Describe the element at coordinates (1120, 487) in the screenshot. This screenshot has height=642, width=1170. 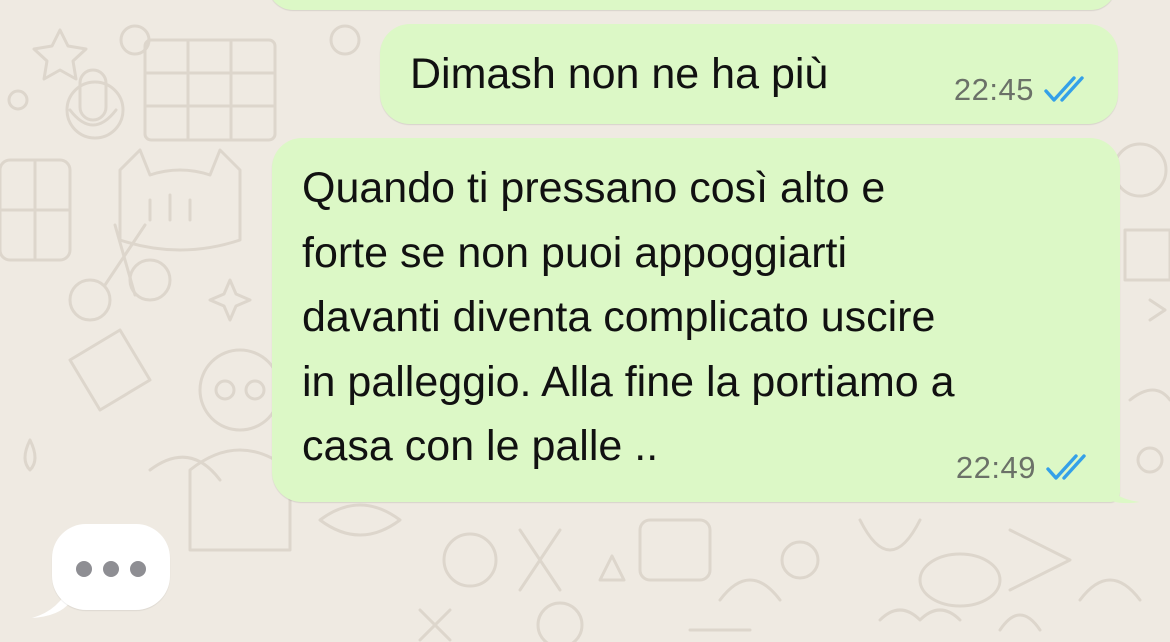
I see `bubble-tail` at that location.